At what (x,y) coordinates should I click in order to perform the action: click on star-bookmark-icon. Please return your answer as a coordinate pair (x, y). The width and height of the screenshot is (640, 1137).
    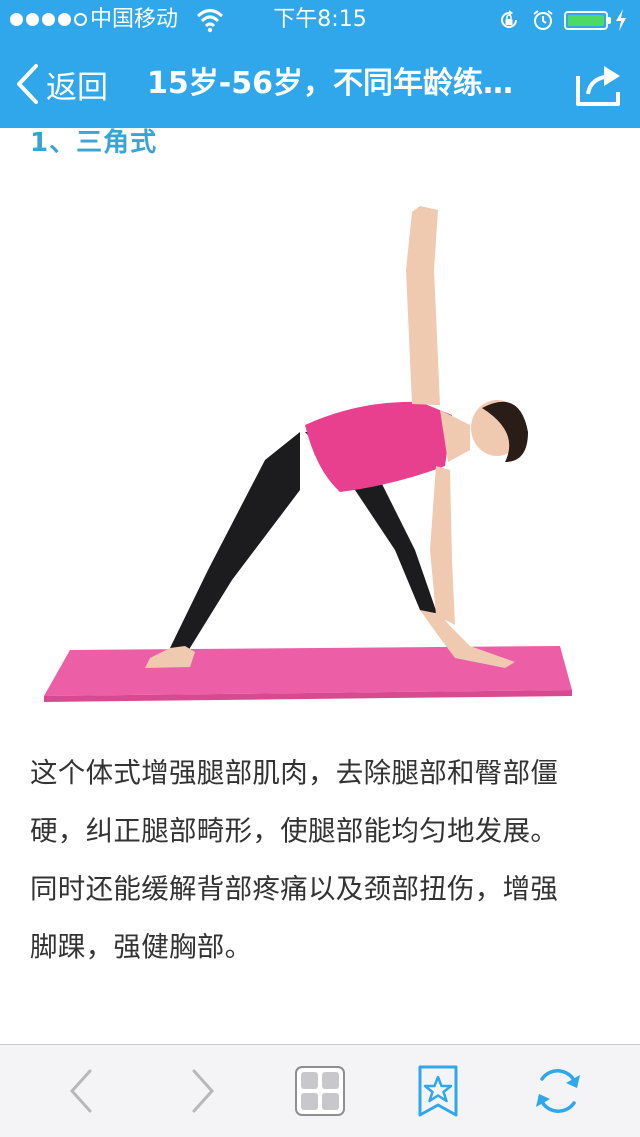
    Looking at the image, I should click on (438, 1091).